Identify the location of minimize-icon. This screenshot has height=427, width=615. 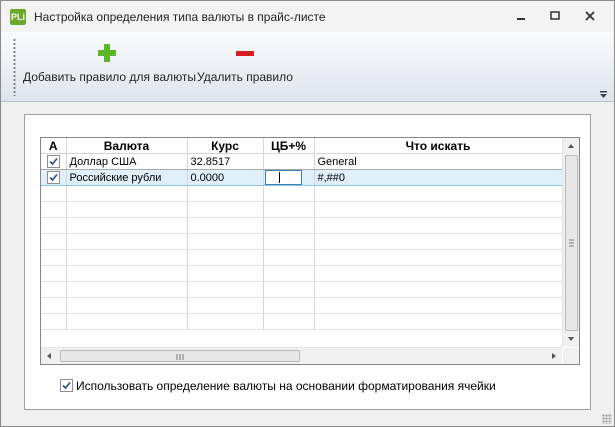
(521, 19).